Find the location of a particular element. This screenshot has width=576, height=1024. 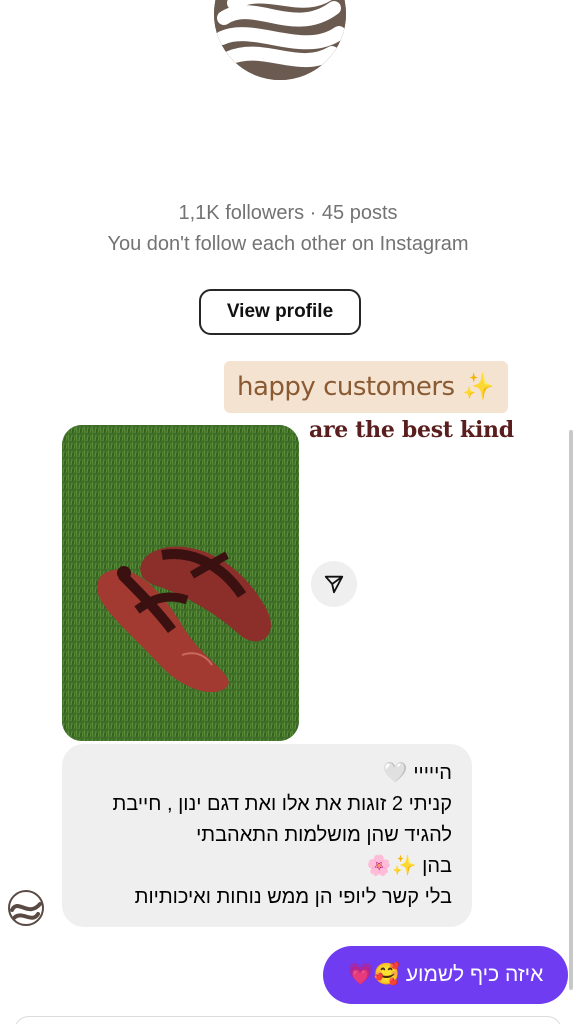

message-line: בלי קשר ליופי הן ממש נוחות ואיכותיות is located at coordinates (293, 897).